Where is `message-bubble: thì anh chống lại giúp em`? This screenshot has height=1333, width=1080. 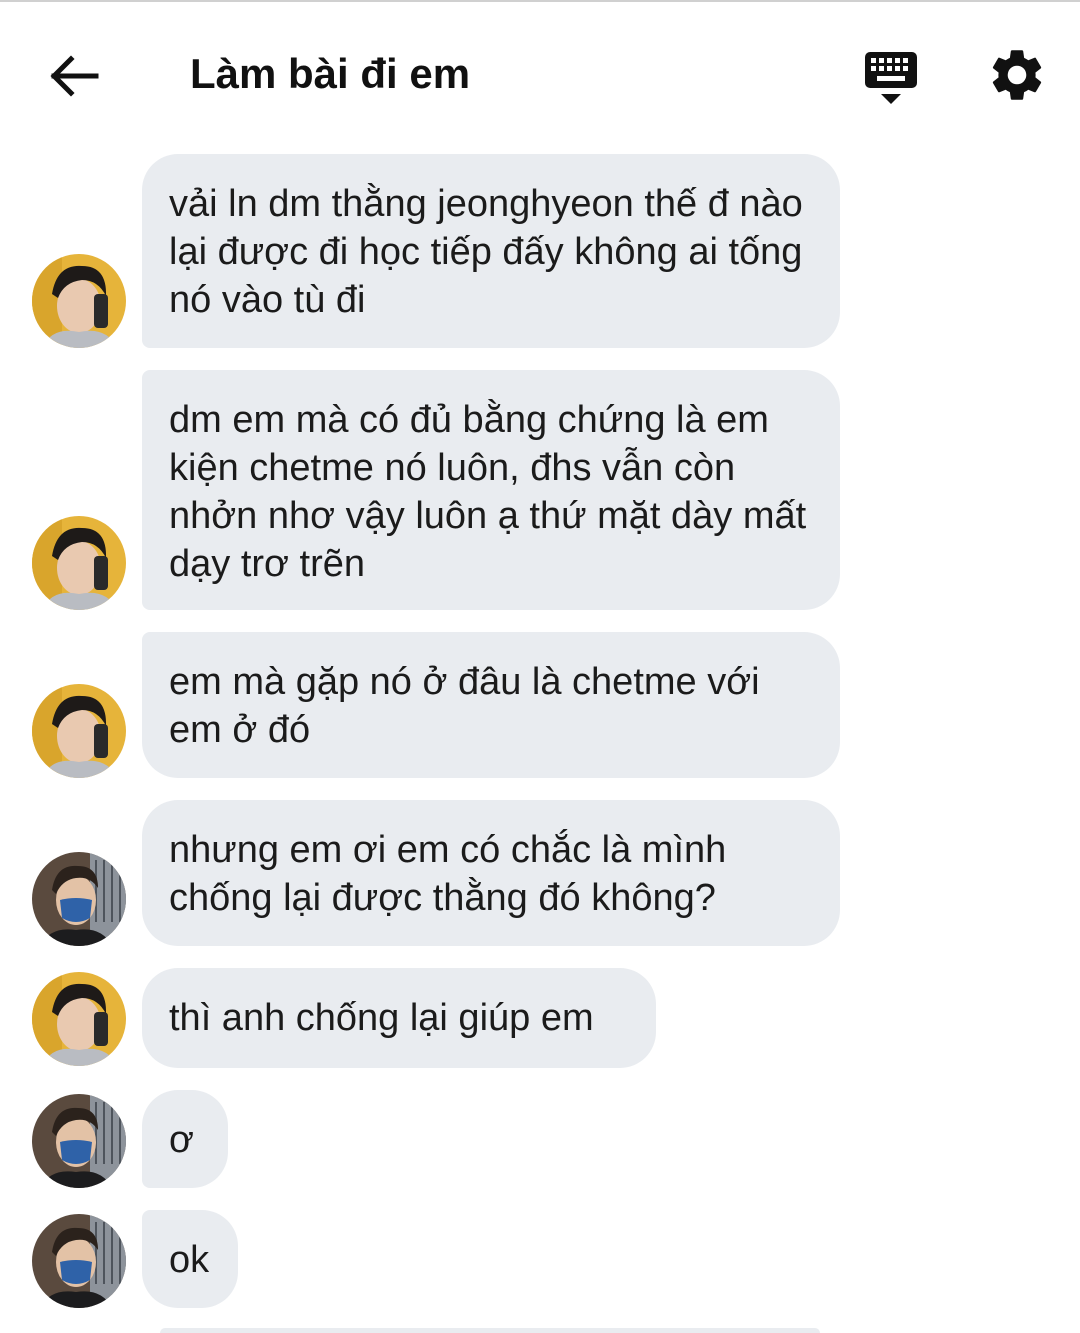 message-bubble: thì anh chống lại giúp em is located at coordinates (399, 1018).